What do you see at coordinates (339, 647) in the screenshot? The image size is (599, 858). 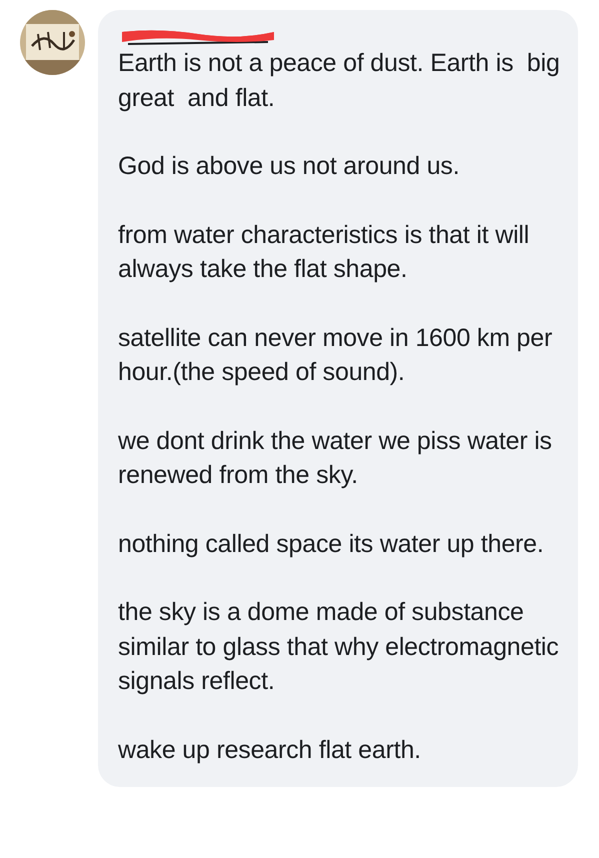 I see `comment-paragraph: the sky is a dome made of substance similar to glass that why electromagnetic signals reflect.` at bounding box center [339, 647].